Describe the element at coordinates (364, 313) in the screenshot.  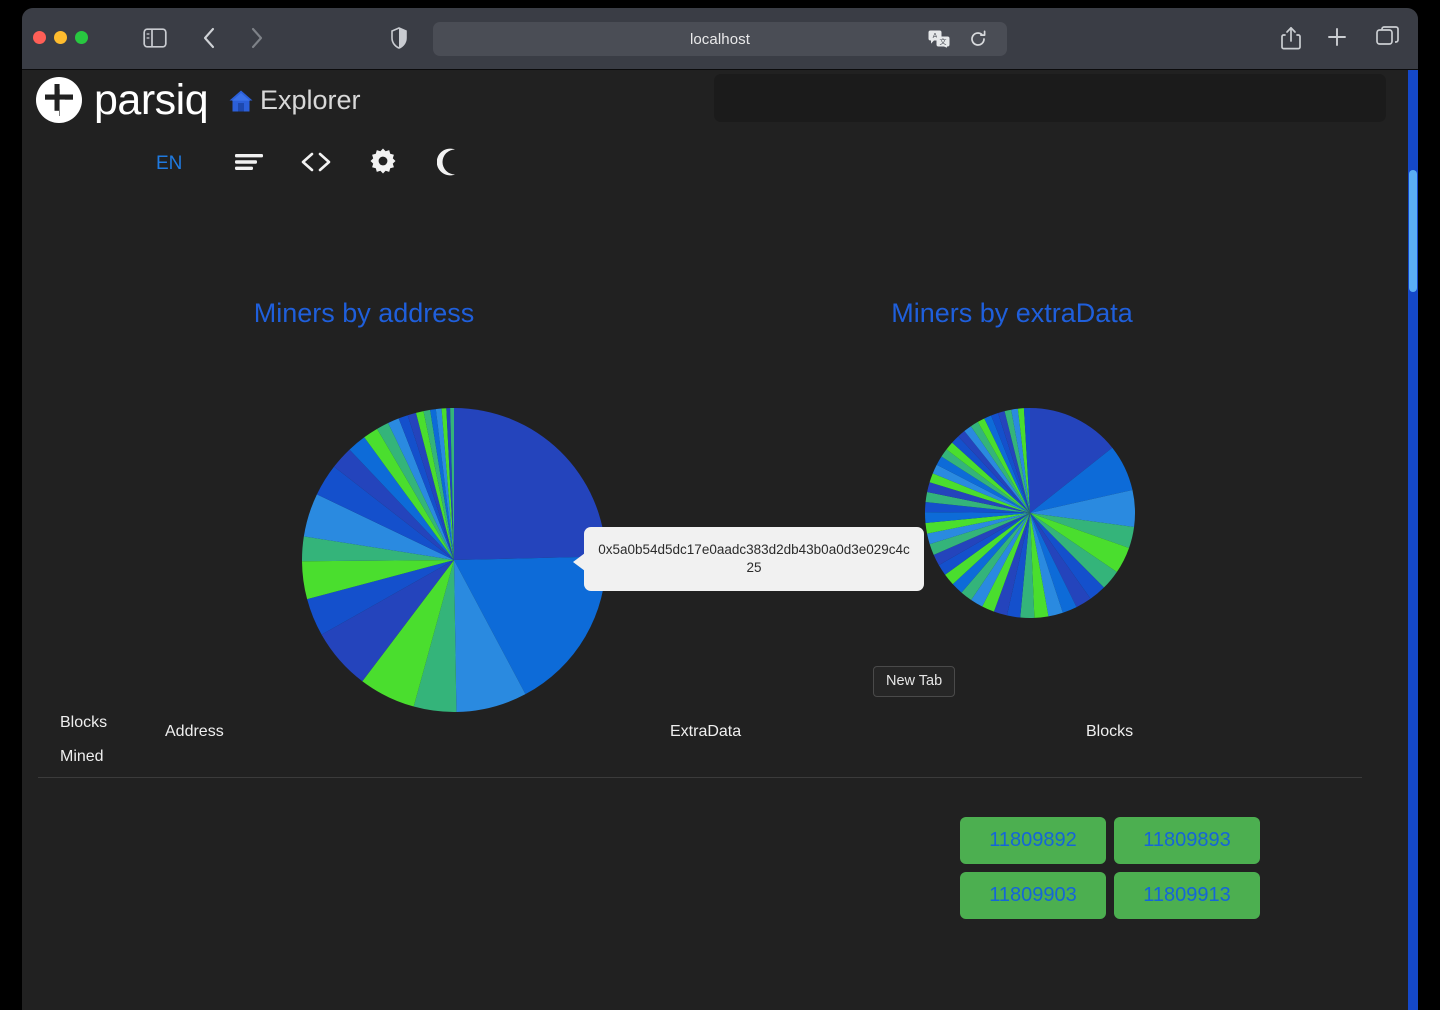
I see `chart-title-miners-by-address: Miners by address` at that location.